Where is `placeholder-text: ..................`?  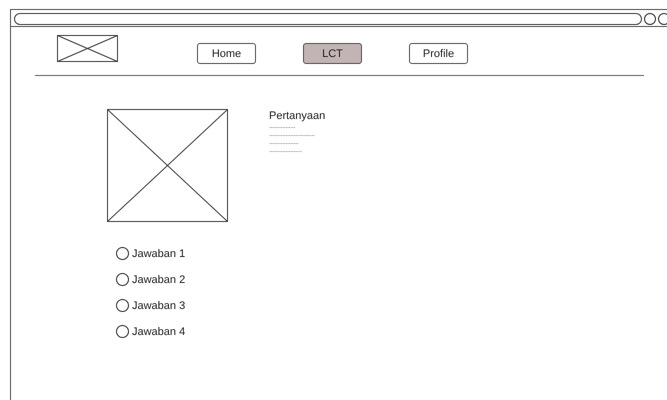
placeholder-text: .................. is located at coordinates (284, 142).